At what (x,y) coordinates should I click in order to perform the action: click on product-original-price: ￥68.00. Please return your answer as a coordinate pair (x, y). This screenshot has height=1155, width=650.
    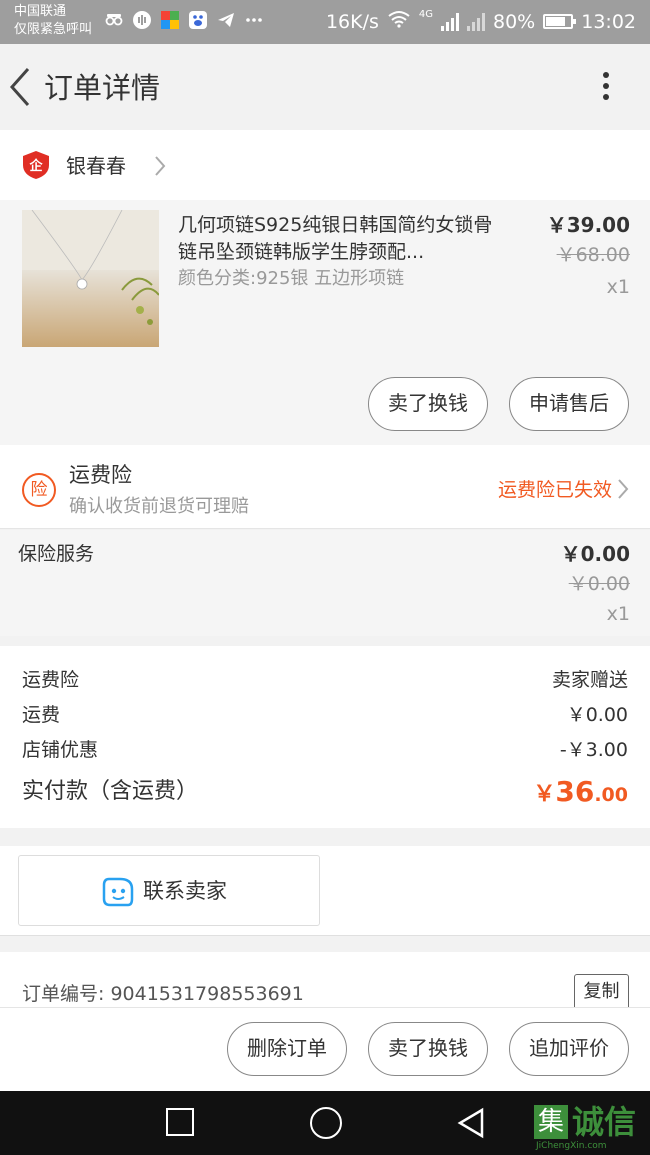
    Looking at the image, I should click on (593, 255).